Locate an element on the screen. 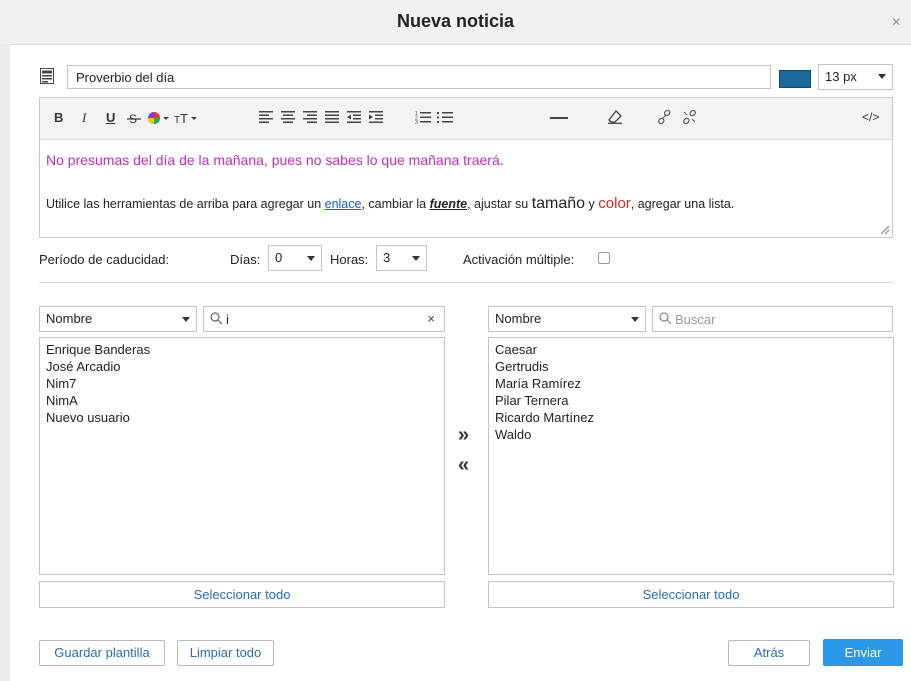 This screenshot has height=681, width=911. bold-button: B is located at coordinates (58, 117).